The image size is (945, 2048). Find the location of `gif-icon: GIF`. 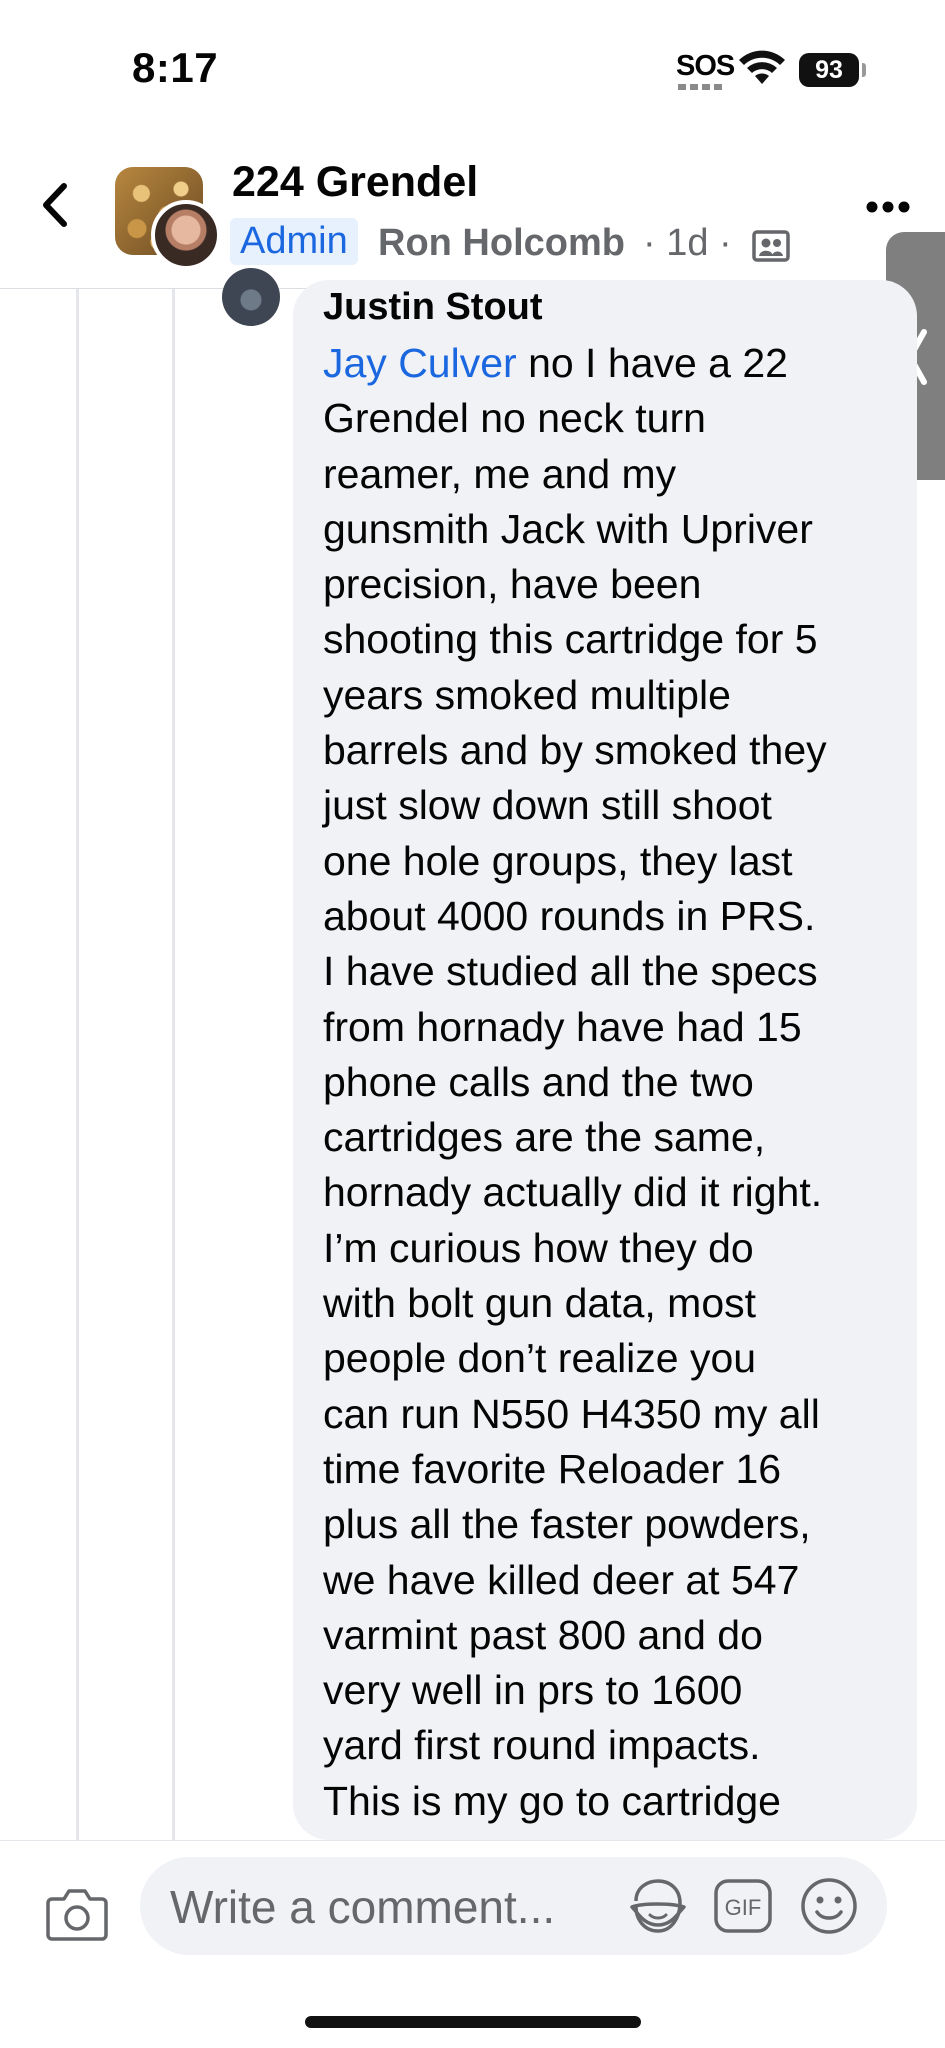

gif-icon: GIF is located at coordinates (743, 1906).